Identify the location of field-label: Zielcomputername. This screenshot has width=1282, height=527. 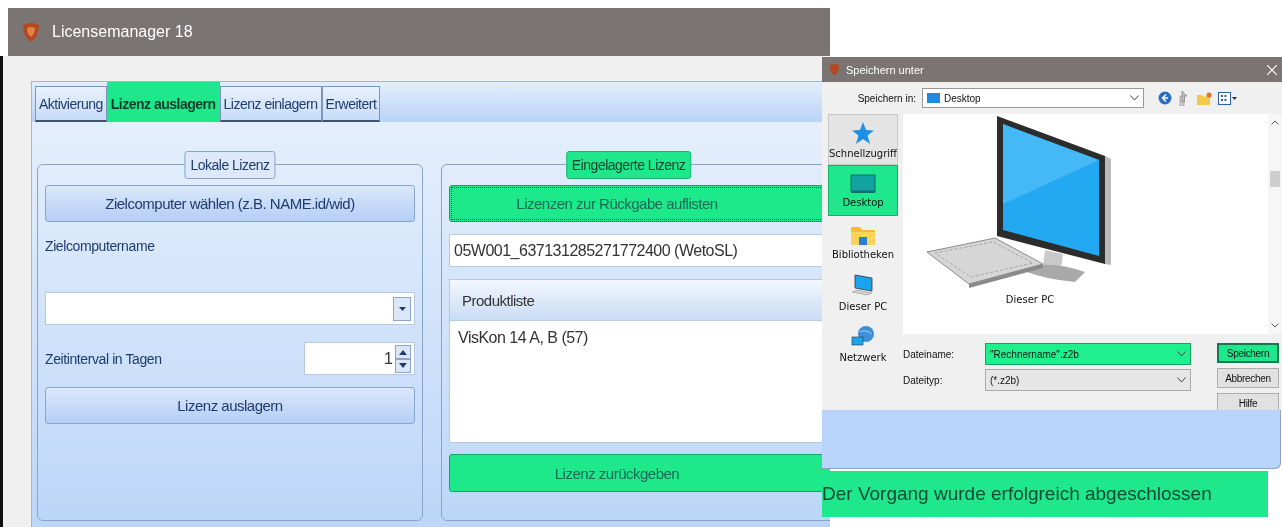
(100, 247).